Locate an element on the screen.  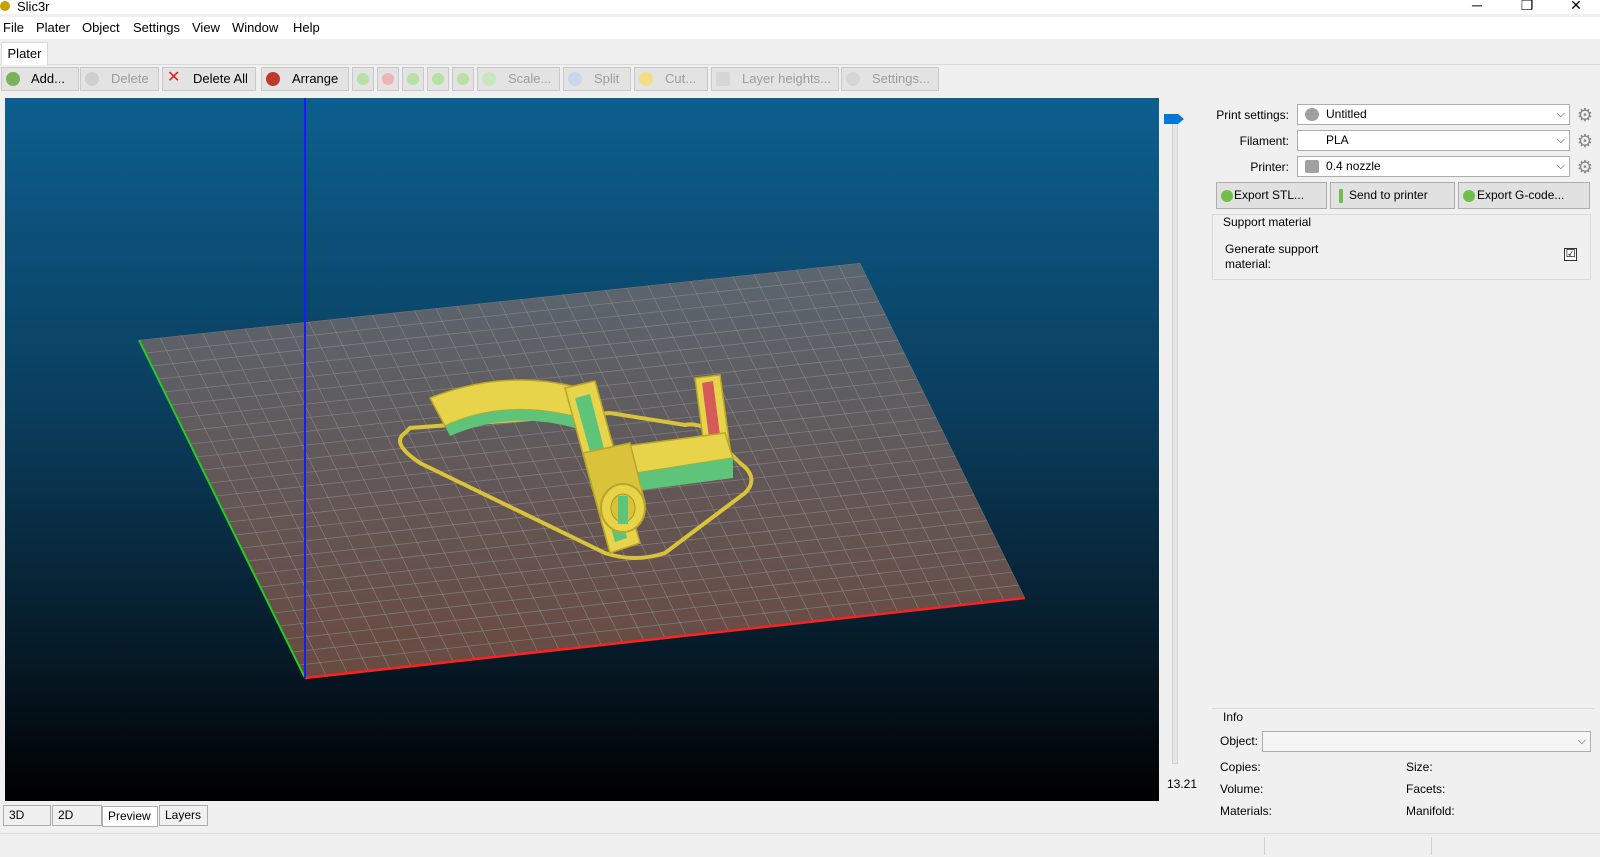
arrange-button: Arrange is located at coordinates (305, 79).